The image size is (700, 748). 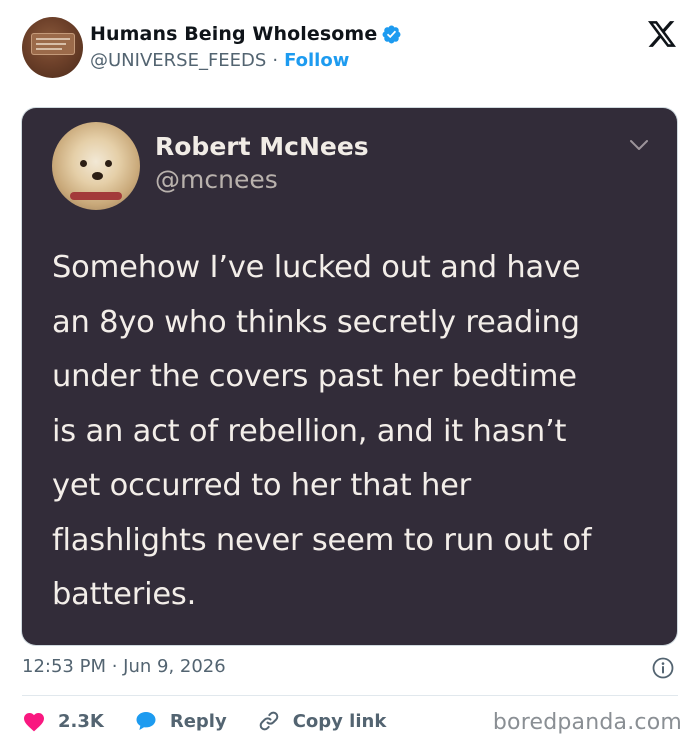 I want to click on account-name-row: Humans Being Wholesome, so click(x=246, y=34).